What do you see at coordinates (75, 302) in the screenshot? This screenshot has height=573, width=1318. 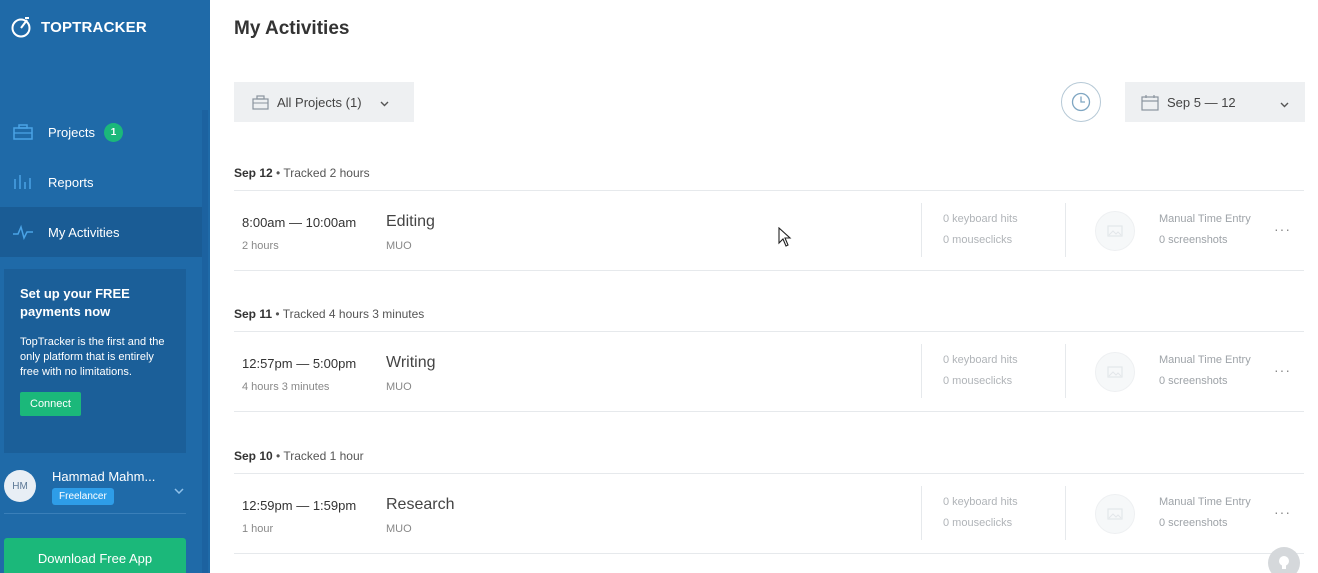 I see `promo-title: Set up your FREE payments now` at bounding box center [75, 302].